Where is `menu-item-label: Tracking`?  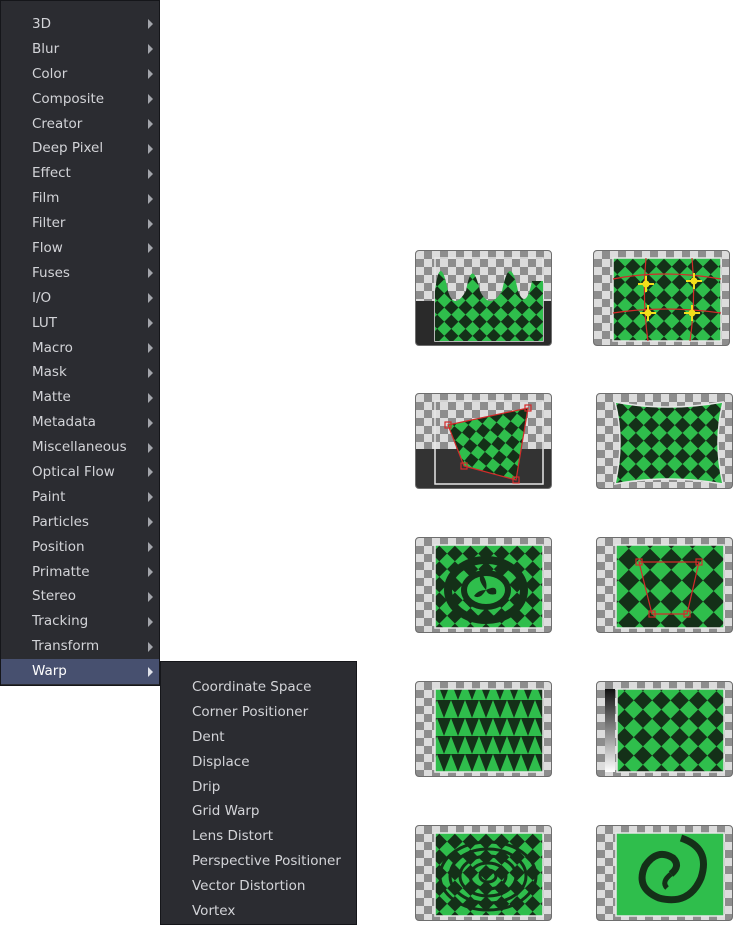
menu-item-label: Tracking is located at coordinates (60, 621).